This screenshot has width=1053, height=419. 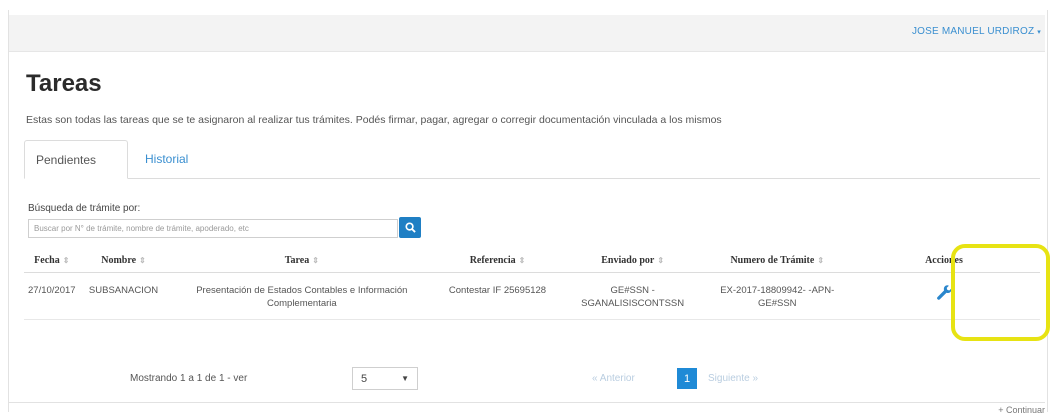 I want to click on column-header-tarea: Tarea ⇕, so click(x=302, y=260).